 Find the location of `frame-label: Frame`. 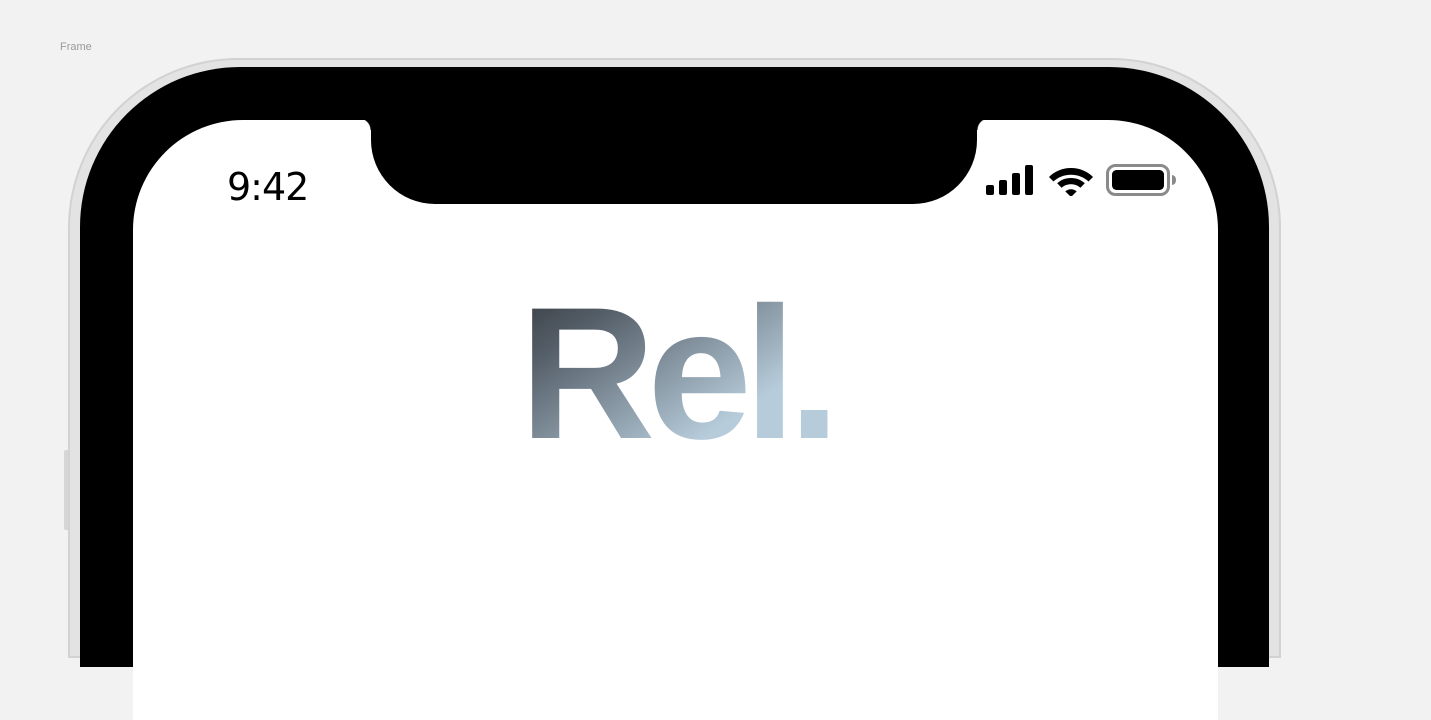

frame-label: Frame is located at coordinates (76, 47).